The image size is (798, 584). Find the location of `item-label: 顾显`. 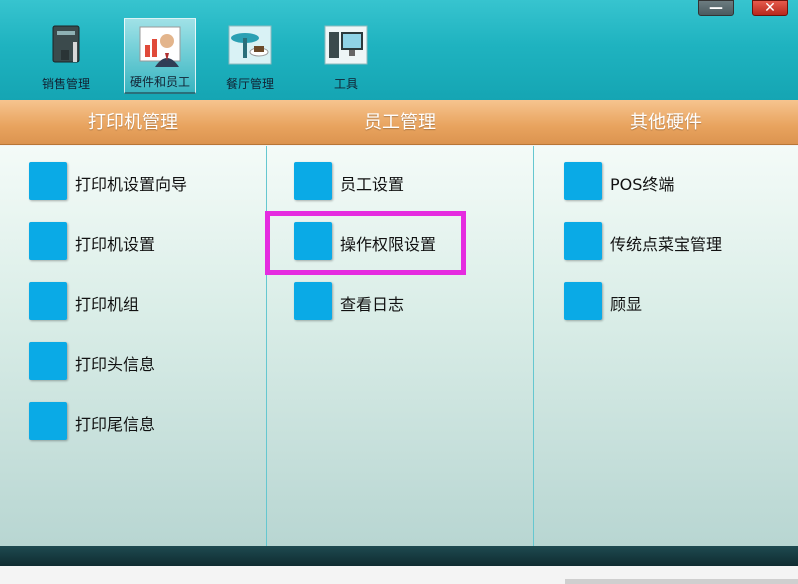

item-label: 顾显 is located at coordinates (626, 304).